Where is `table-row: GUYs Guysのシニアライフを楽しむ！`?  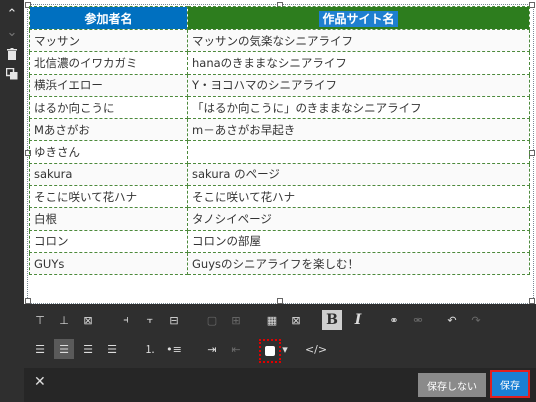
table-row: GUYs Guysのシニアライフを楽しむ！ is located at coordinates (279, 263).